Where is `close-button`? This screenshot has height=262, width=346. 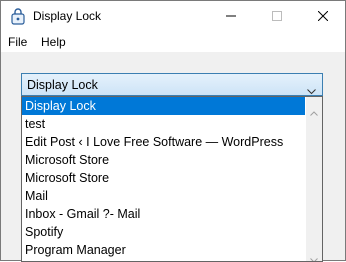
close-button is located at coordinates (323, 16).